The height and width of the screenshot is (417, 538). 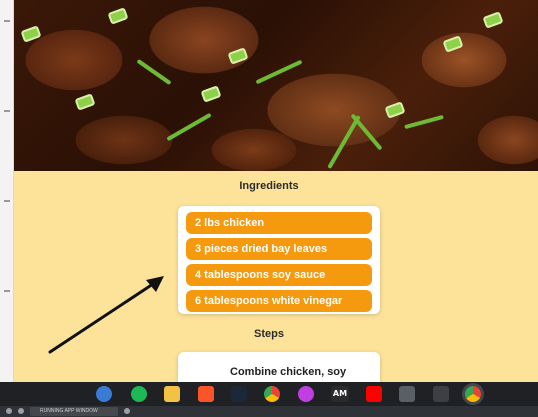 What do you see at coordinates (340, 394) in the screenshot?
I see `am-app-icon: AM` at bounding box center [340, 394].